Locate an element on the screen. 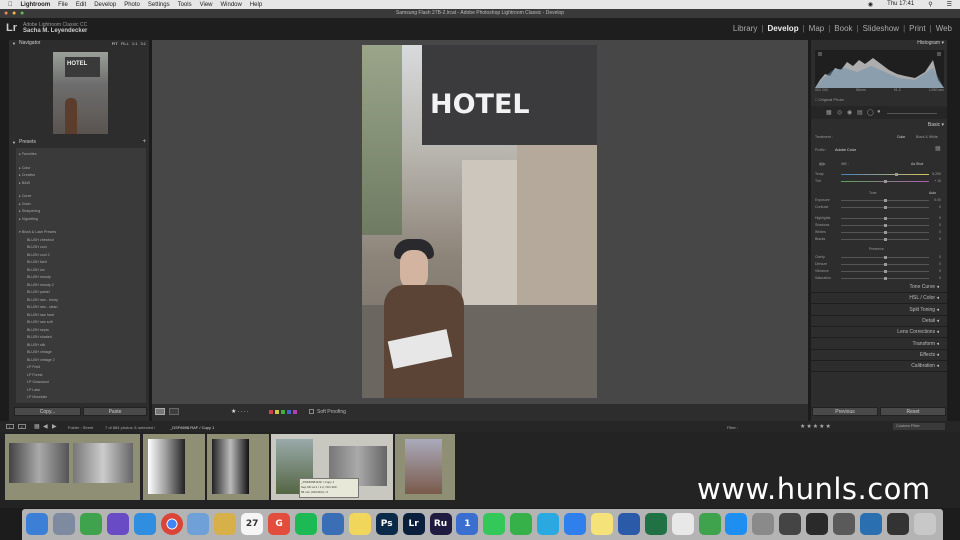 The image size is (960, 540). zoom-3-1: 3:1 is located at coordinates (143, 43).